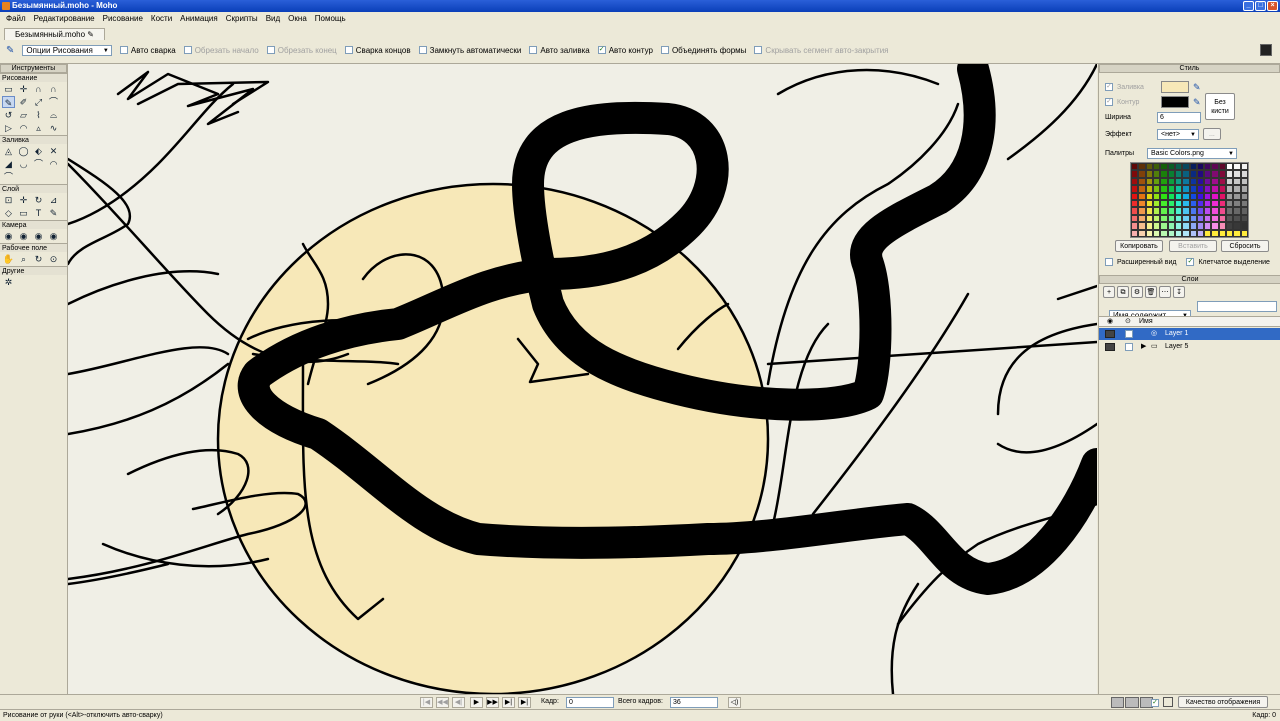 Image resolution: width=1280 pixels, height=721 pixels. I want to click on layer-filter-input, so click(1237, 306).